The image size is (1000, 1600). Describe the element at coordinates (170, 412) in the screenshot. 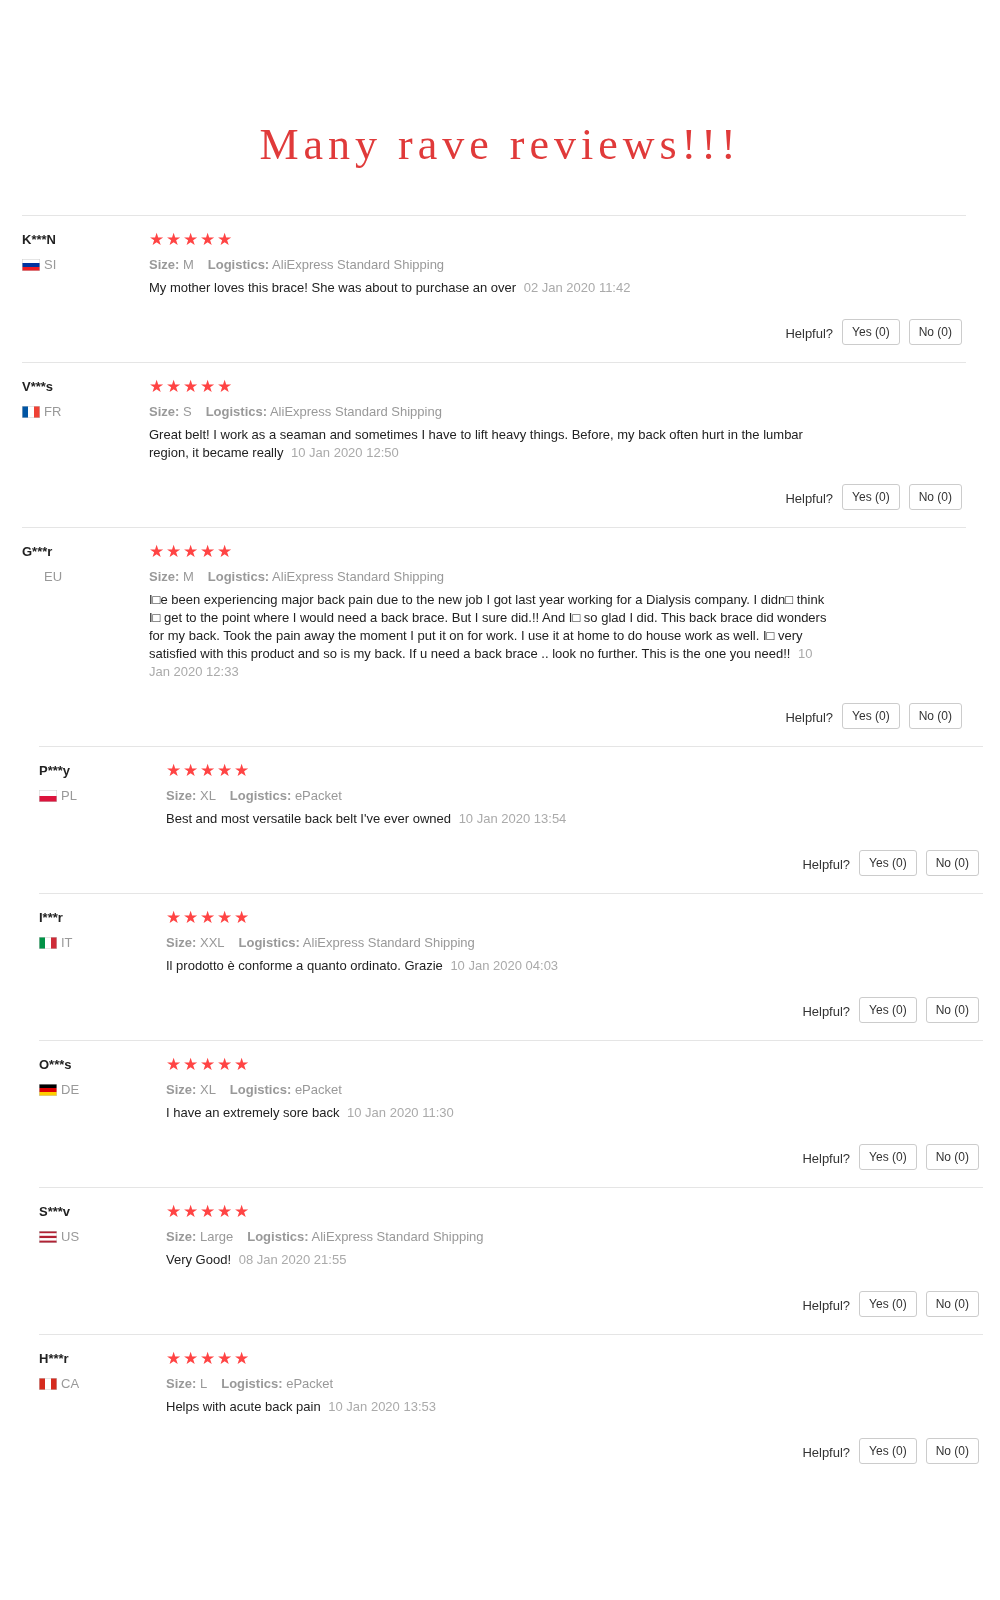

I see `size-info: Size: S` at that location.